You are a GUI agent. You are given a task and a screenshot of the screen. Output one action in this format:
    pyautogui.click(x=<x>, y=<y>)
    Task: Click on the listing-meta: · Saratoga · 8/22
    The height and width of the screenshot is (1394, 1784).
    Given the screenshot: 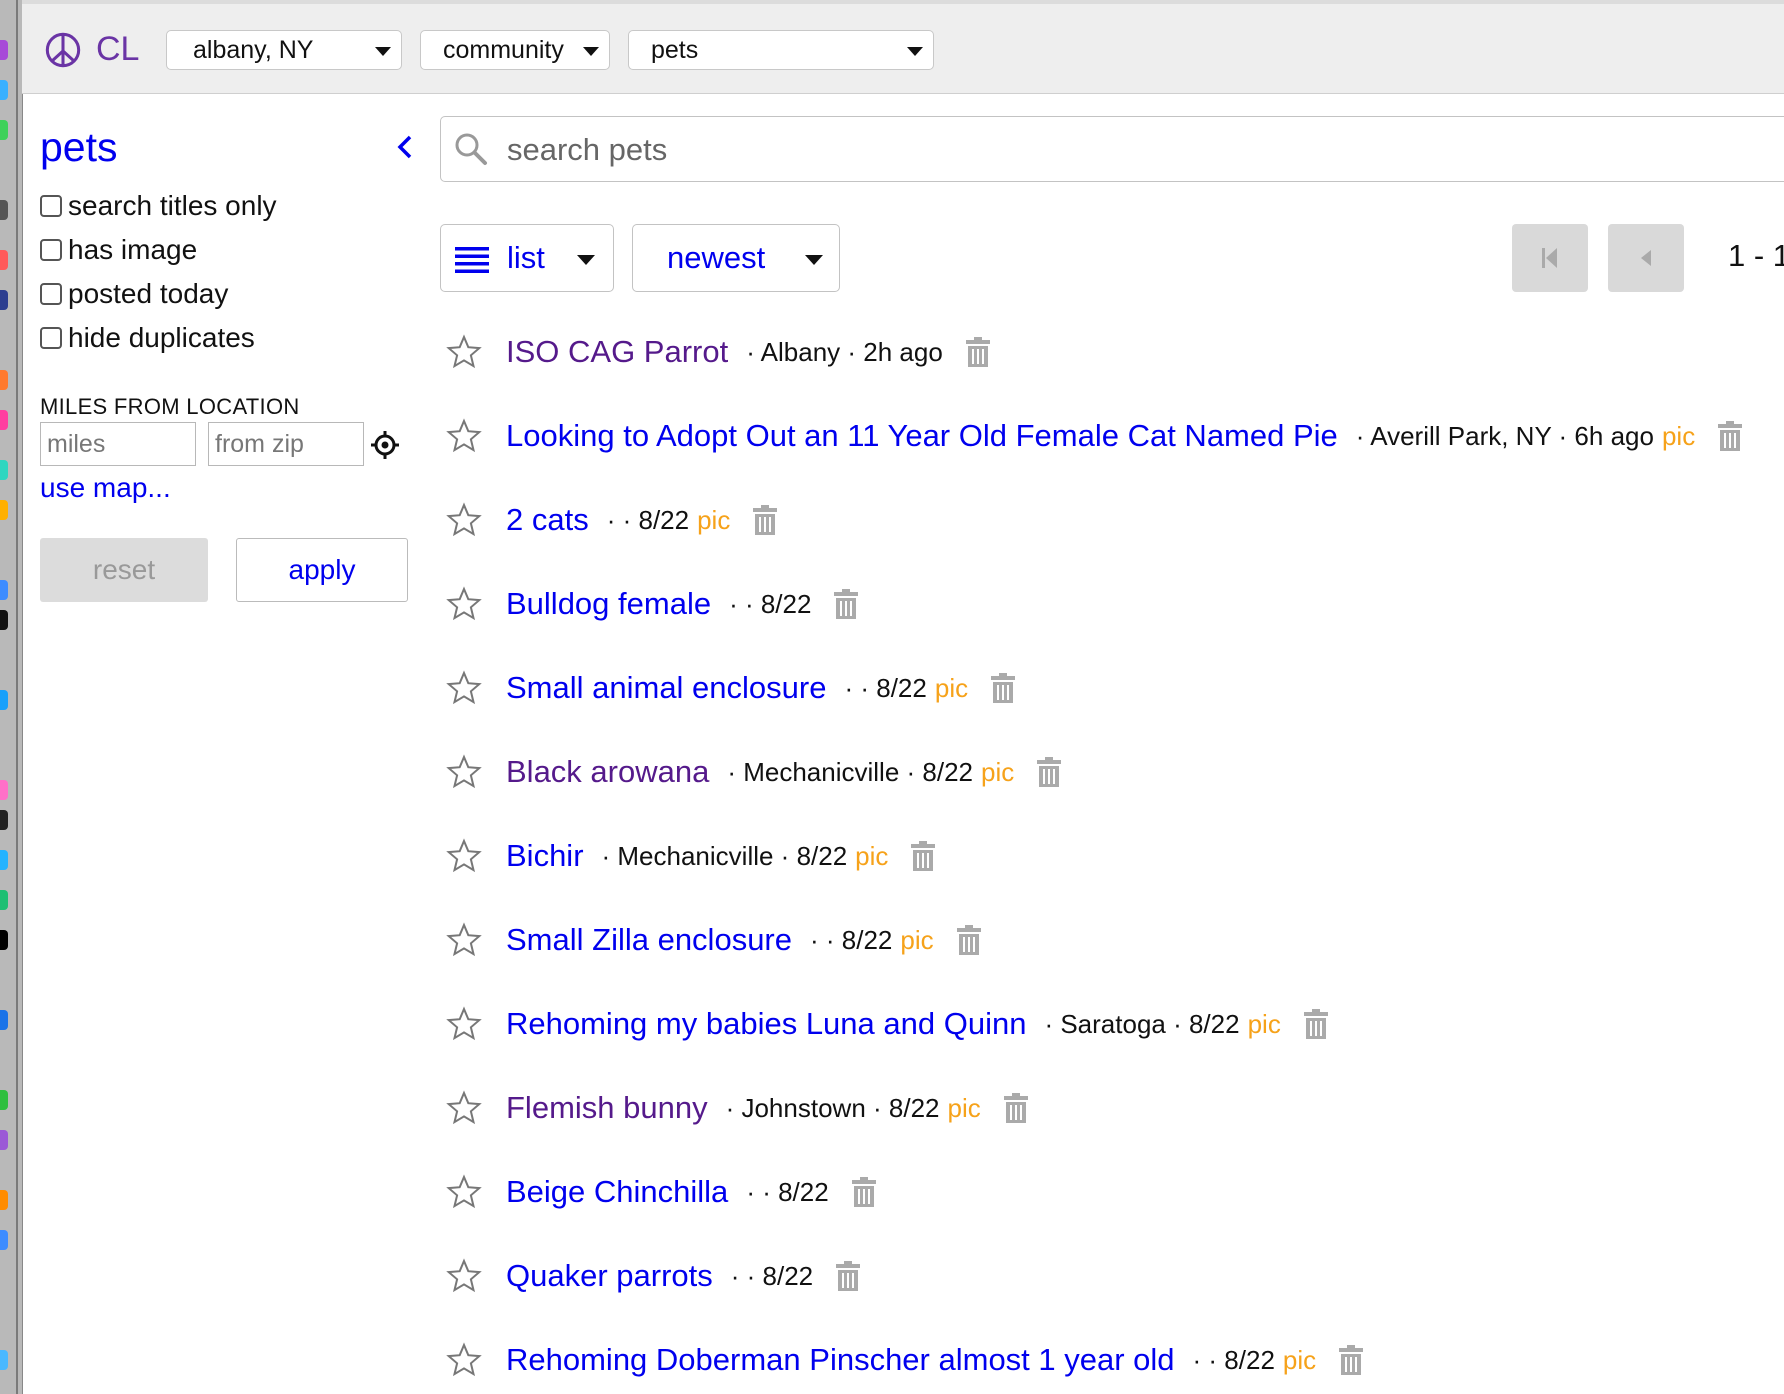 What is the action you would take?
    pyautogui.click(x=1142, y=1023)
    